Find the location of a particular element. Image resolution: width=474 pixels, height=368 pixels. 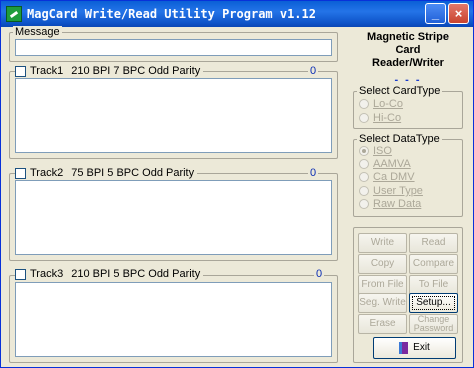

radio-lo-co-label: Lo-Co is located at coordinates (388, 104).